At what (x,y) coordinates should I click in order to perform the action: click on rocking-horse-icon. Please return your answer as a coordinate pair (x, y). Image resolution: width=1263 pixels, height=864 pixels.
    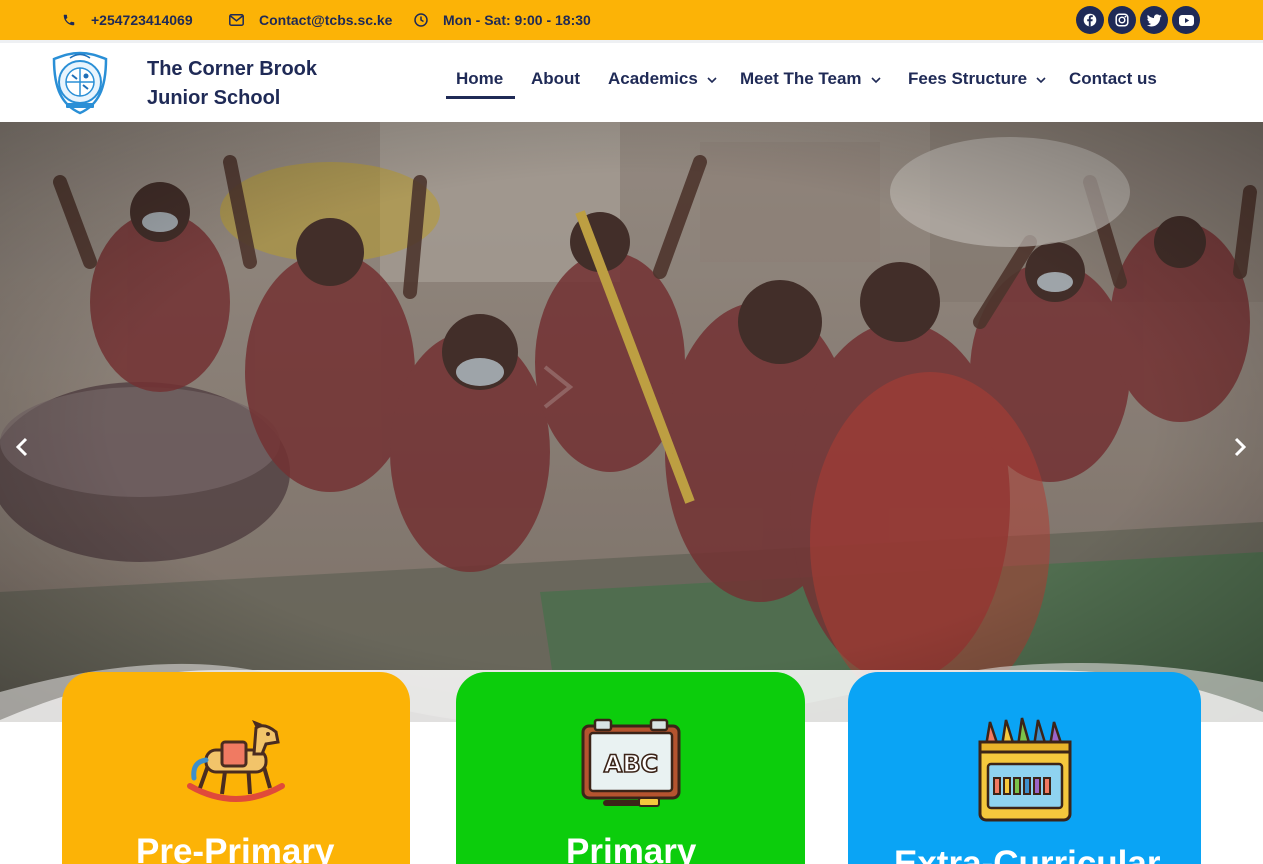
    Looking at the image, I should click on (236, 764).